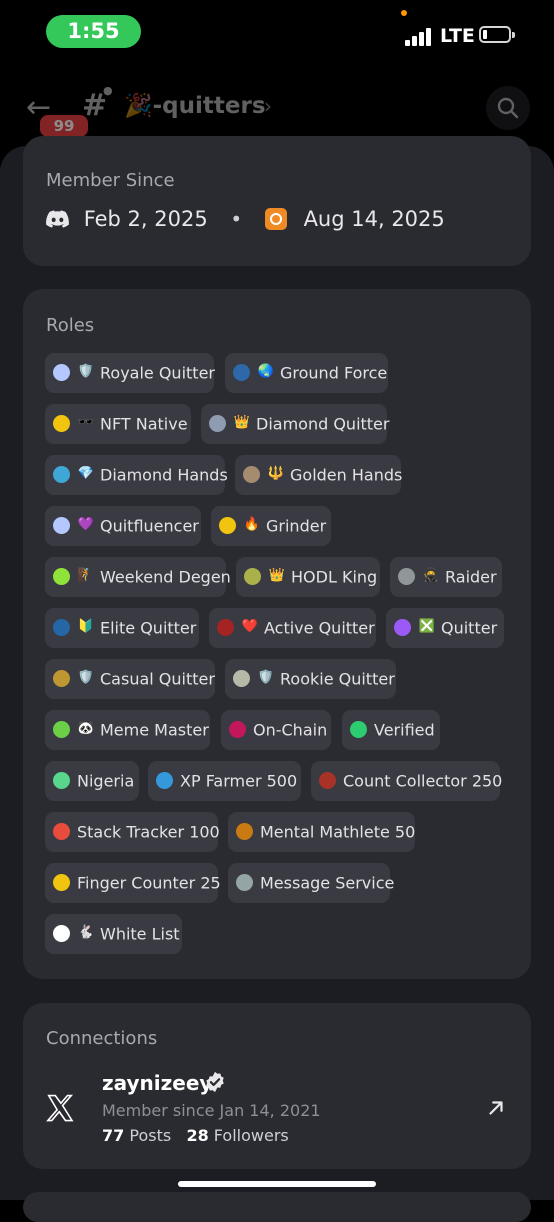  Describe the element at coordinates (391, 730) in the screenshot. I see `role-chip: Verified` at that location.